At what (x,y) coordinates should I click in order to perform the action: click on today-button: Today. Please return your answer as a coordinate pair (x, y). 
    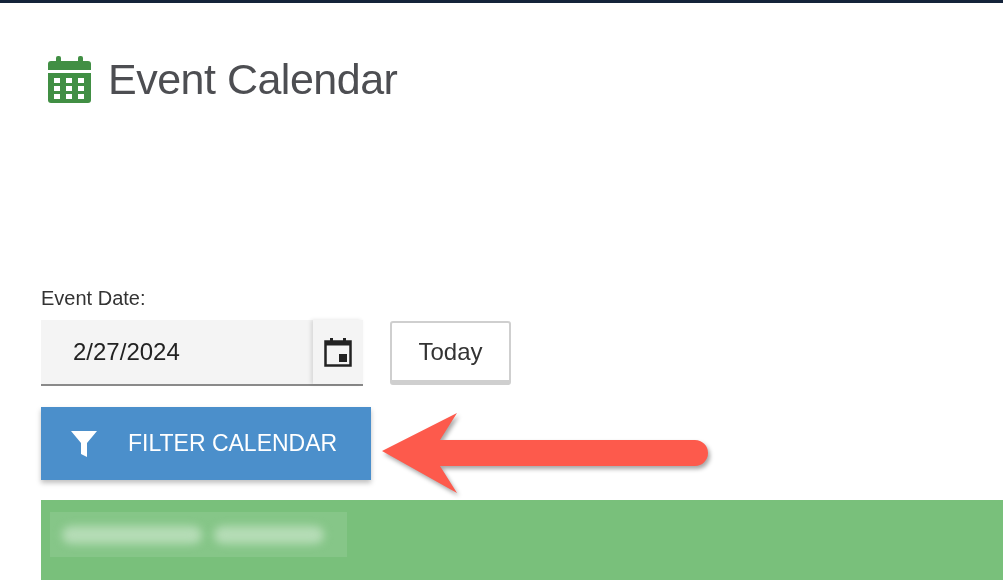
    Looking at the image, I should click on (450, 353).